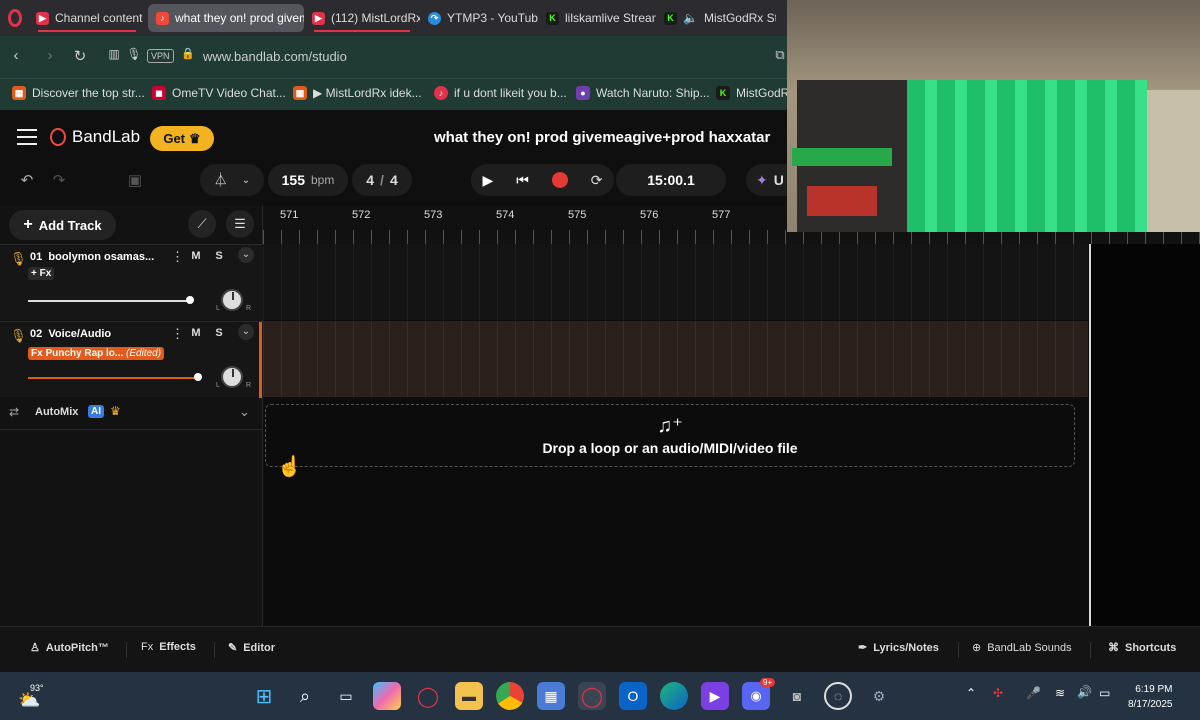 This screenshot has width=1200, height=720. What do you see at coordinates (1084, 692) in the screenshot?
I see `volume-icon: 🔊` at bounding box center [1084, 692].